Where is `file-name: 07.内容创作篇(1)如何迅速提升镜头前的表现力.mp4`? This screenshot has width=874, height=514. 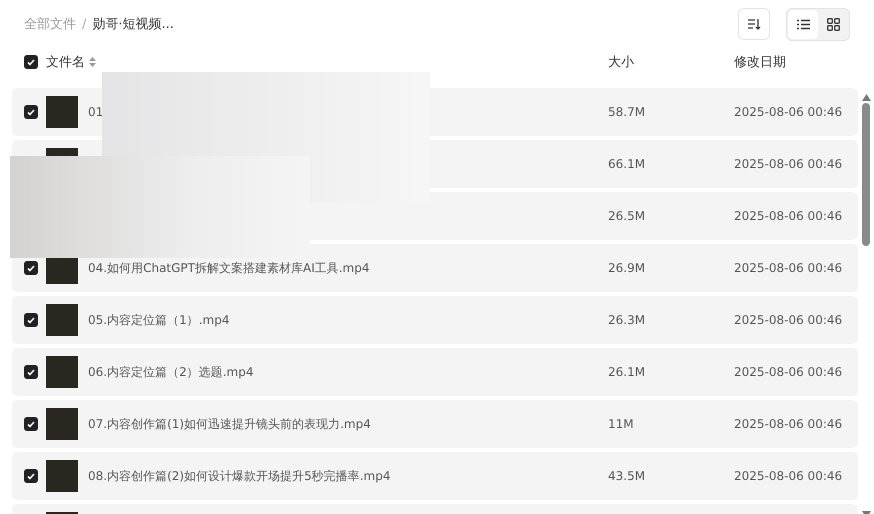
file-name: 07.内容创作篇(1)如何迅速提升镜头前的表现力.mp4 is located at coordinates (230, 424).